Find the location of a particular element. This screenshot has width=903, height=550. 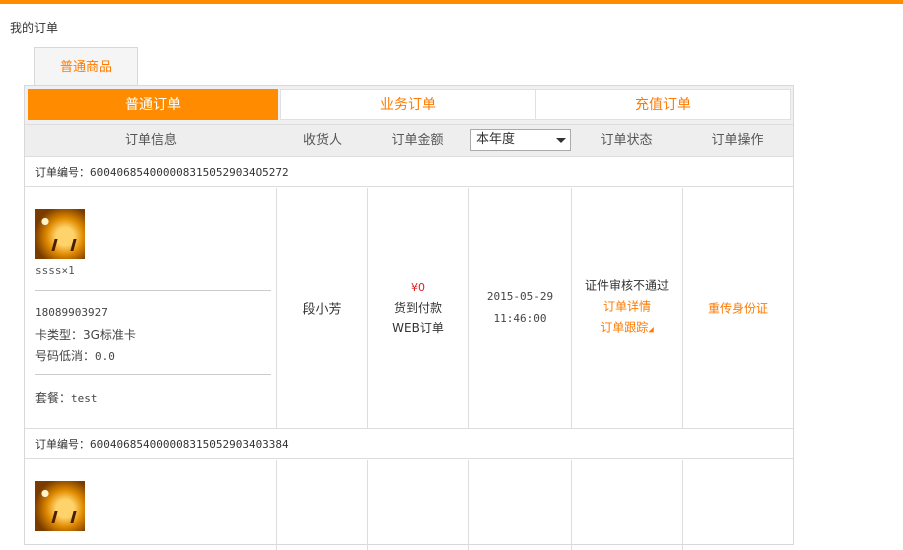

order-date: 2015-05-29 is located at coordinates (520, 296).